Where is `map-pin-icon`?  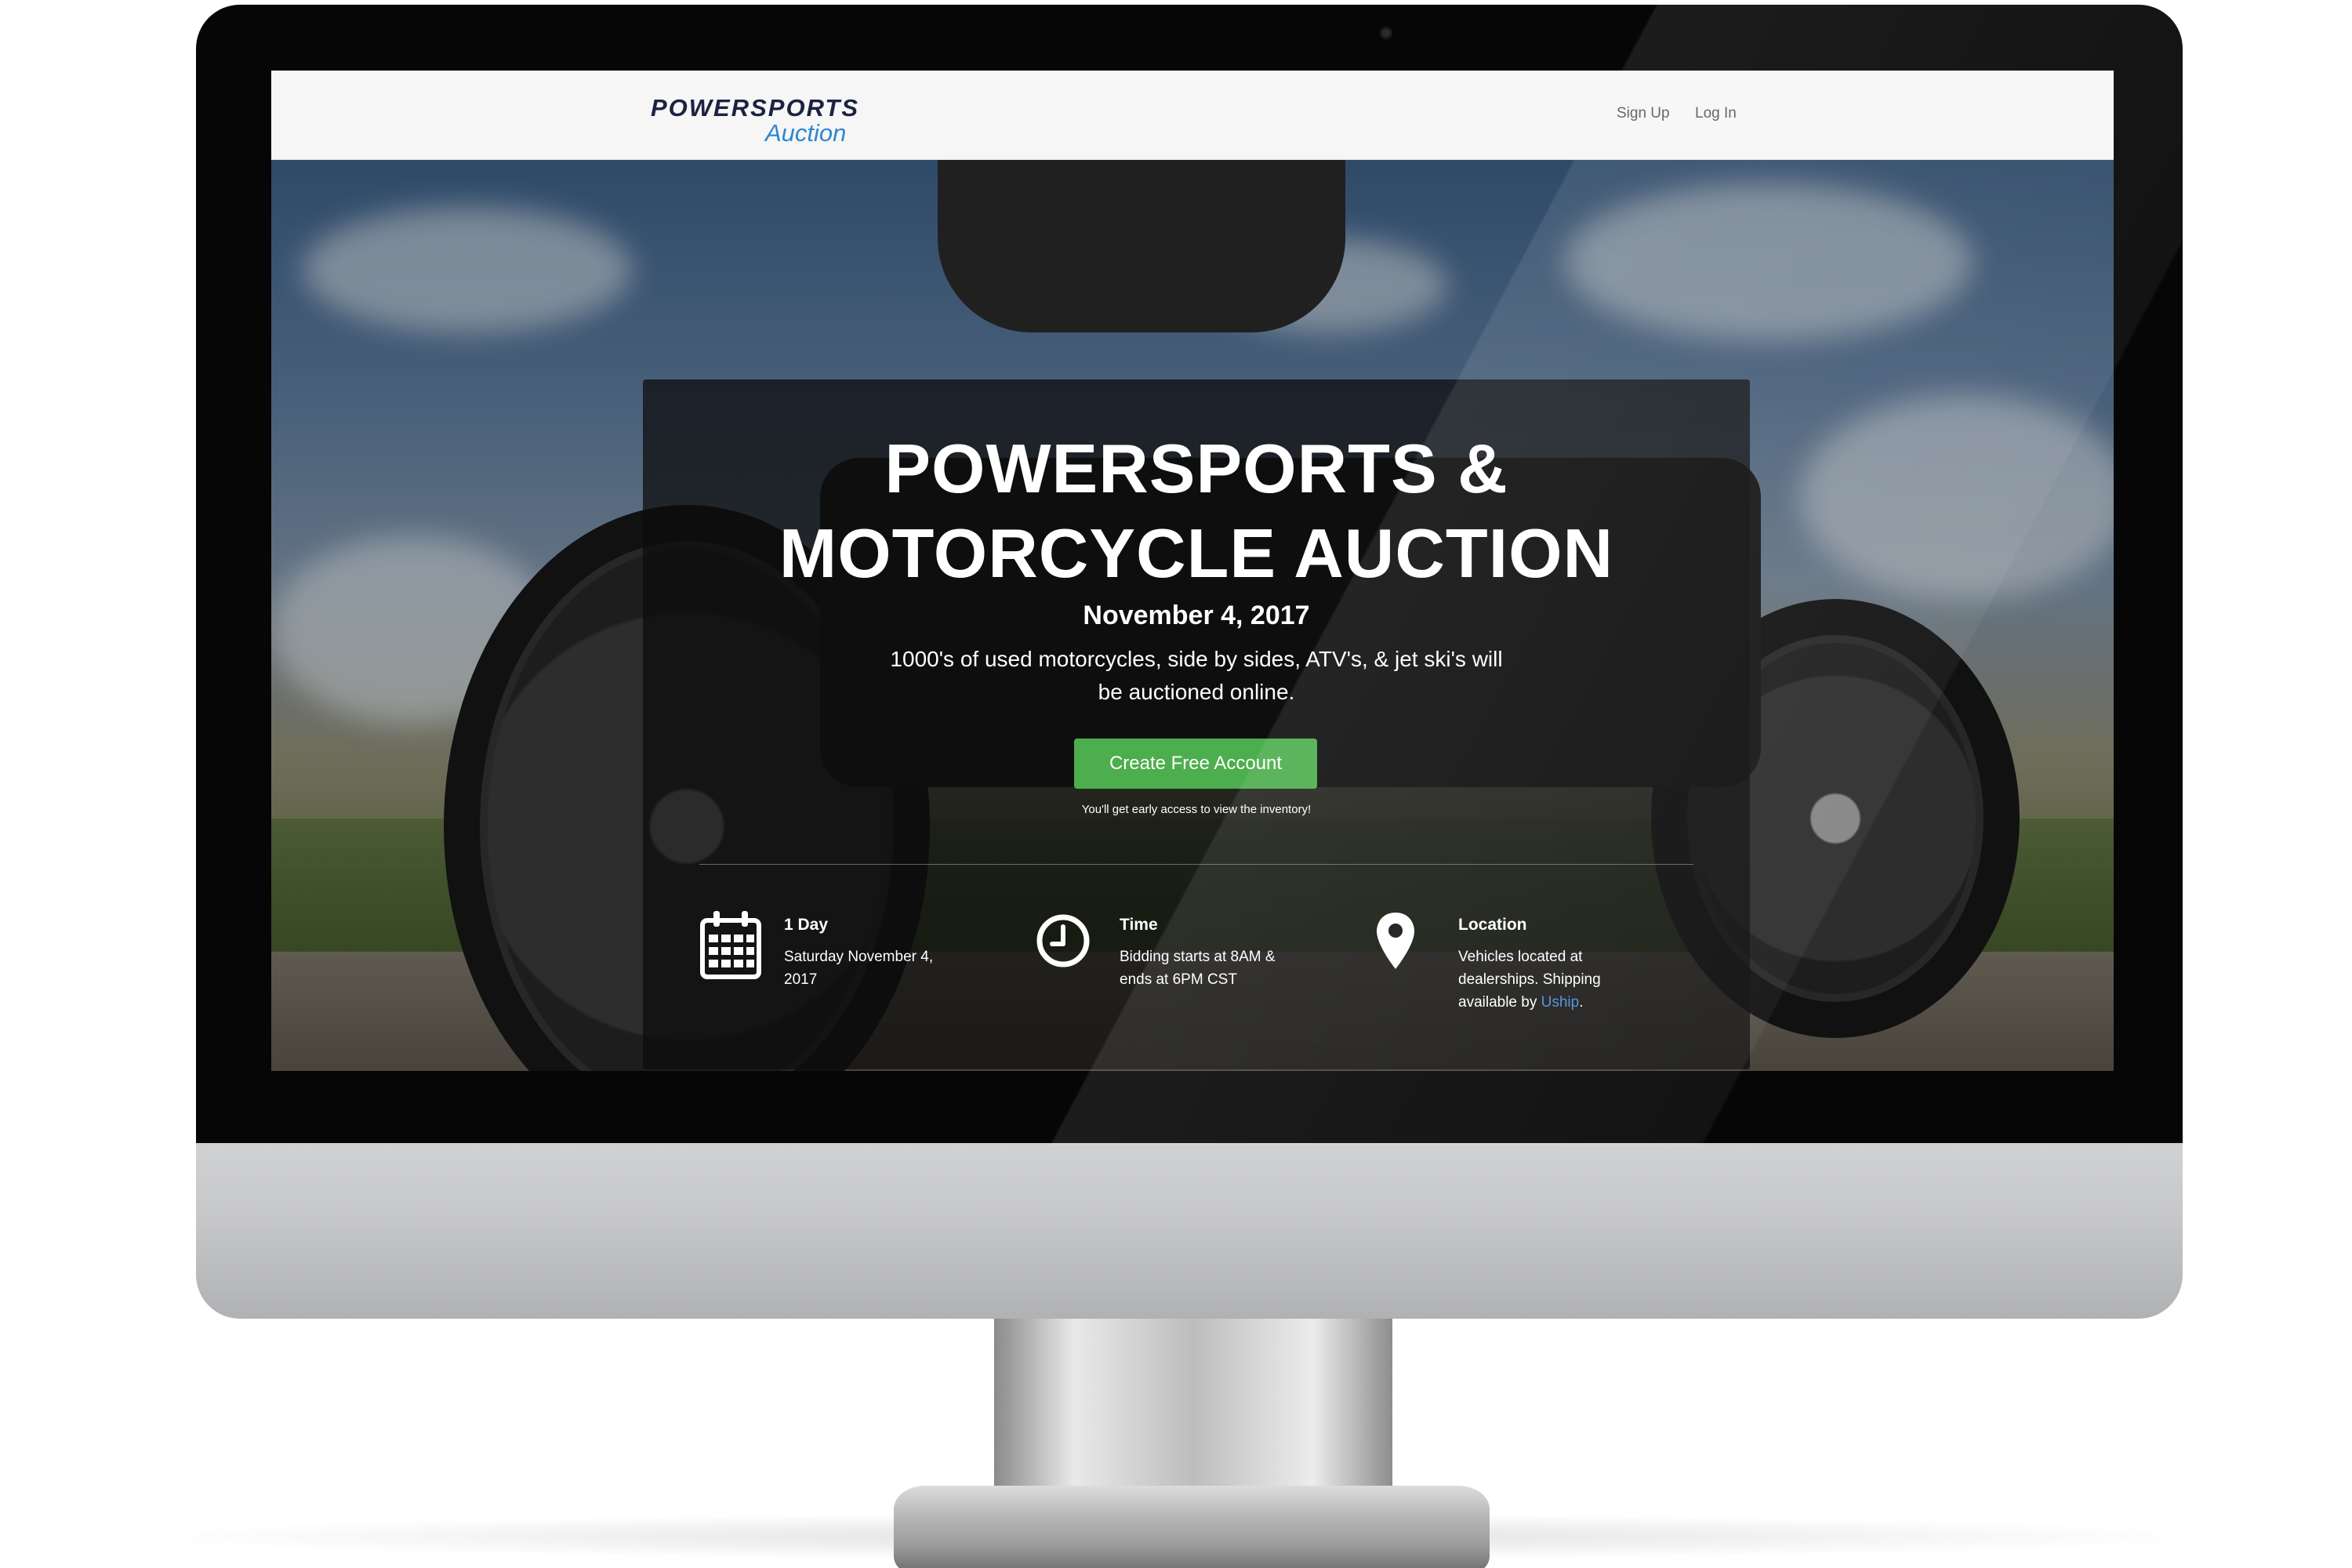 map-pin-icon is located at coordinates (1395, 941).